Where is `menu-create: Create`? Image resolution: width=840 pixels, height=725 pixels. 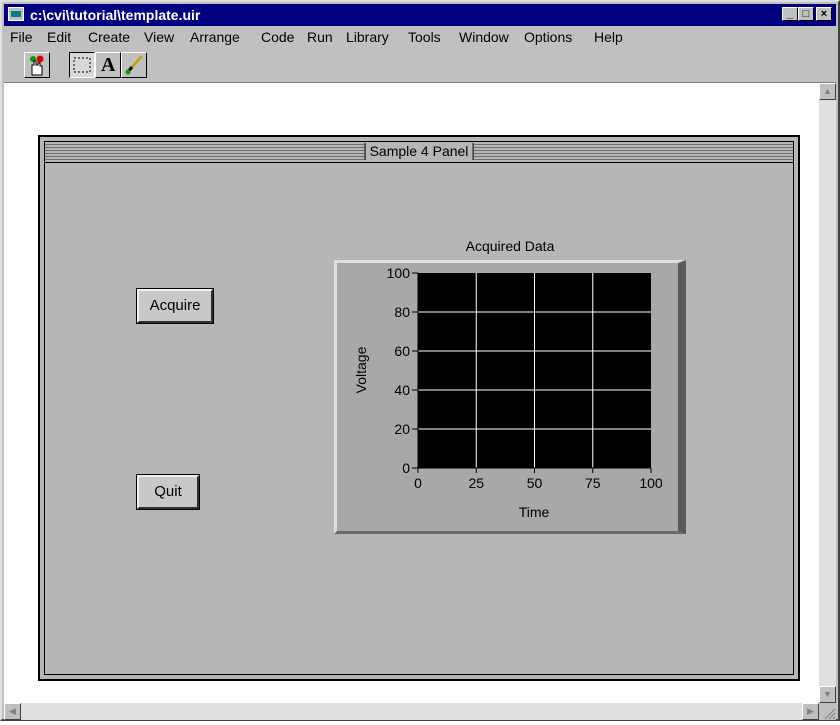 menu-create: Create is located at coordinates (109, 37).